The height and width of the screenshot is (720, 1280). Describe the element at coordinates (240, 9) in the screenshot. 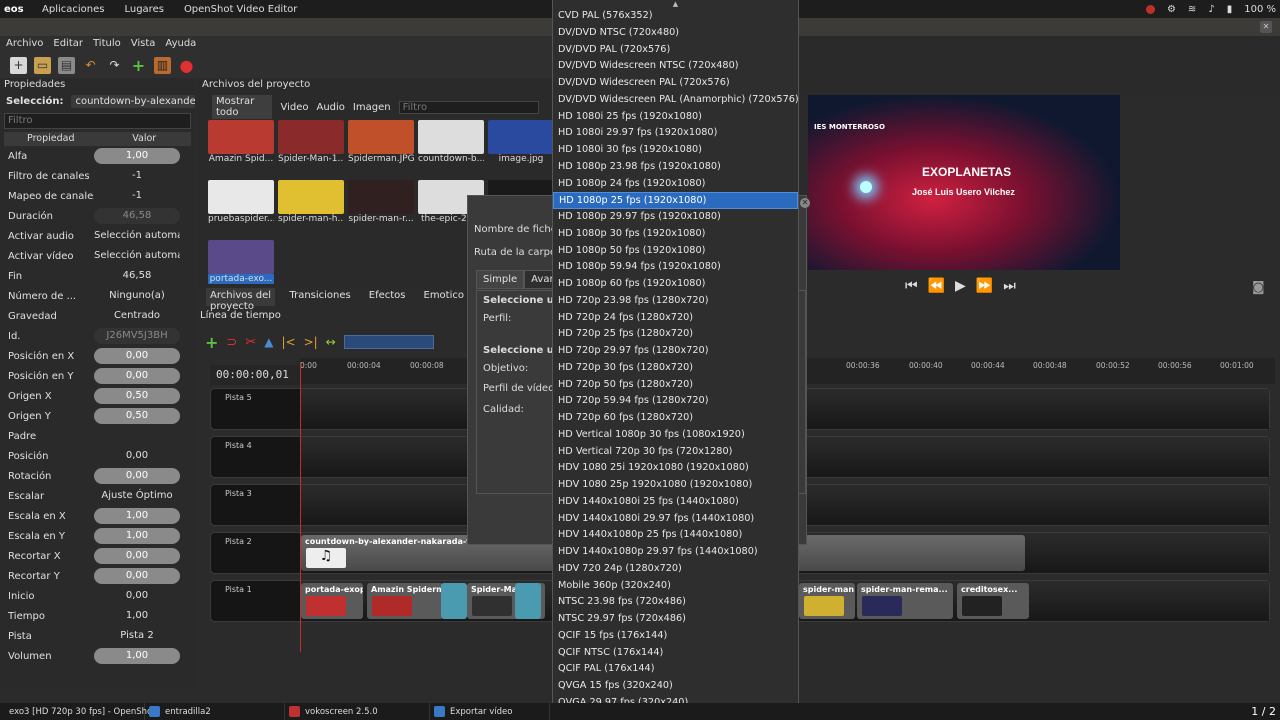

I see `menu-active-app: OpenShot Video Editor` at that location.